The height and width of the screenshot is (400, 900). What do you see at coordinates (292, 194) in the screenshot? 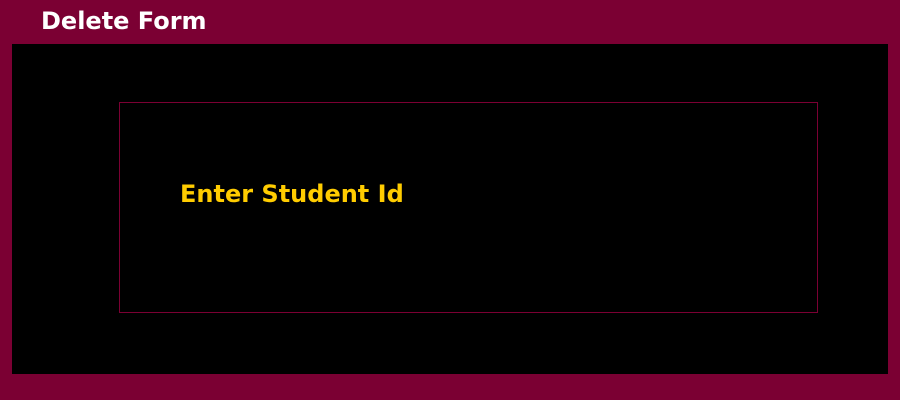
I see `student-id-label: Enter Student Id` at bounding box center [292, 194].